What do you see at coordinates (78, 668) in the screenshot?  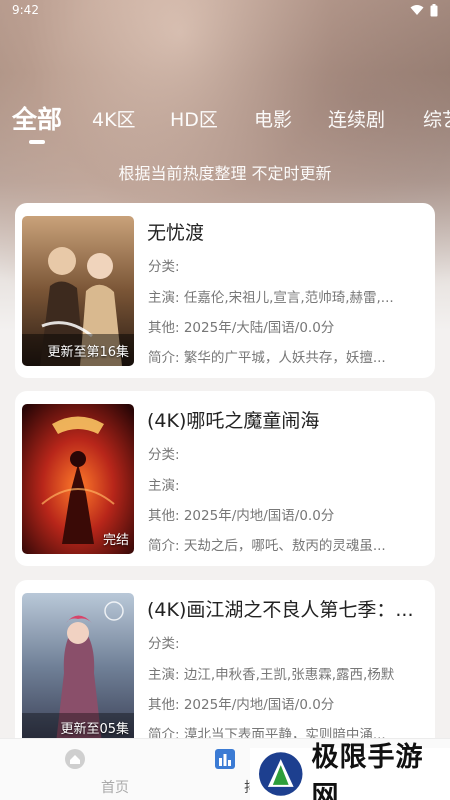 I see `poster-image: 更新至05集` at bounding box center [78, 668].